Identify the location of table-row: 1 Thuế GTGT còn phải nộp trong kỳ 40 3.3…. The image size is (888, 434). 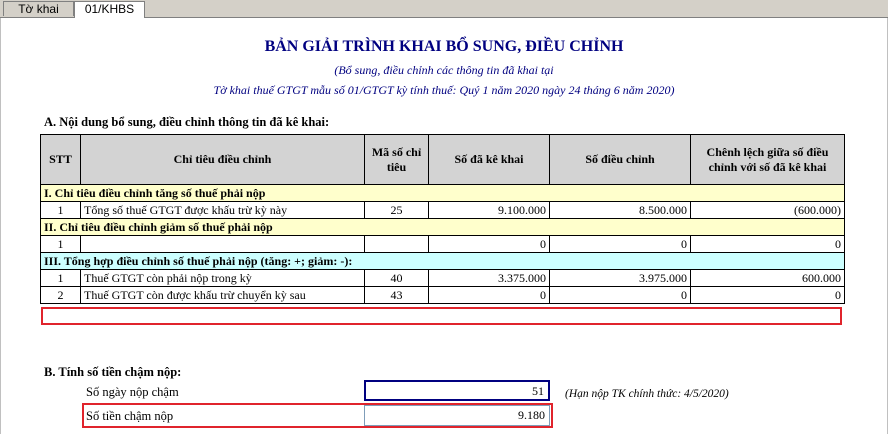
(442, 278).